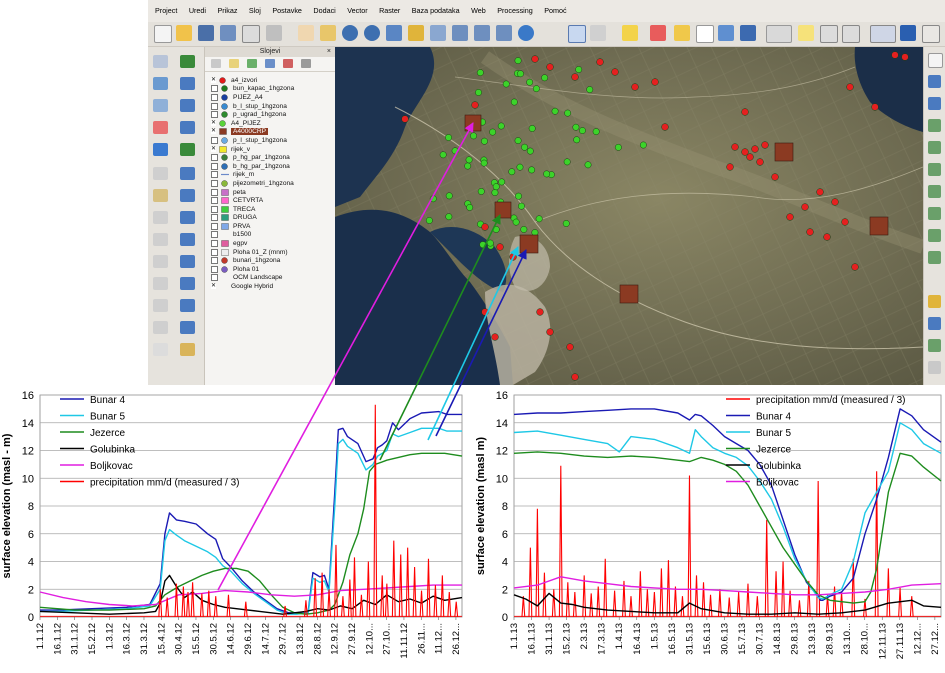 The height and width of the screenshot is (673, 945). What do you see at coordinates (329, 52) in the screenshot?
I see `close-icon: ×` at bounding box center [329, 52].